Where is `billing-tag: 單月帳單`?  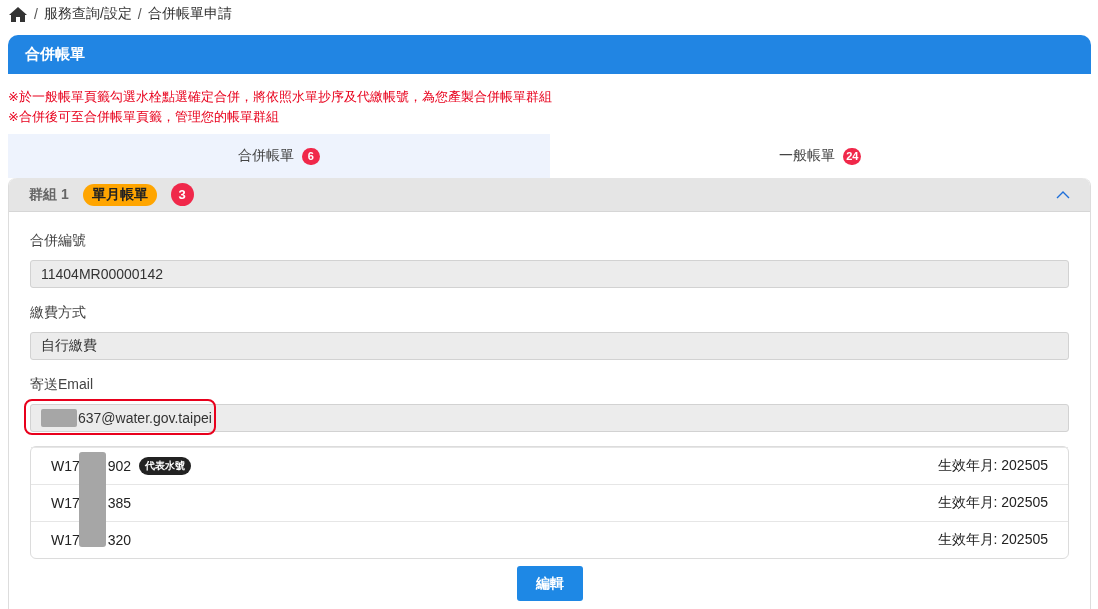 billing-tag: 單月帳單 is located at coordinates (119, 194).